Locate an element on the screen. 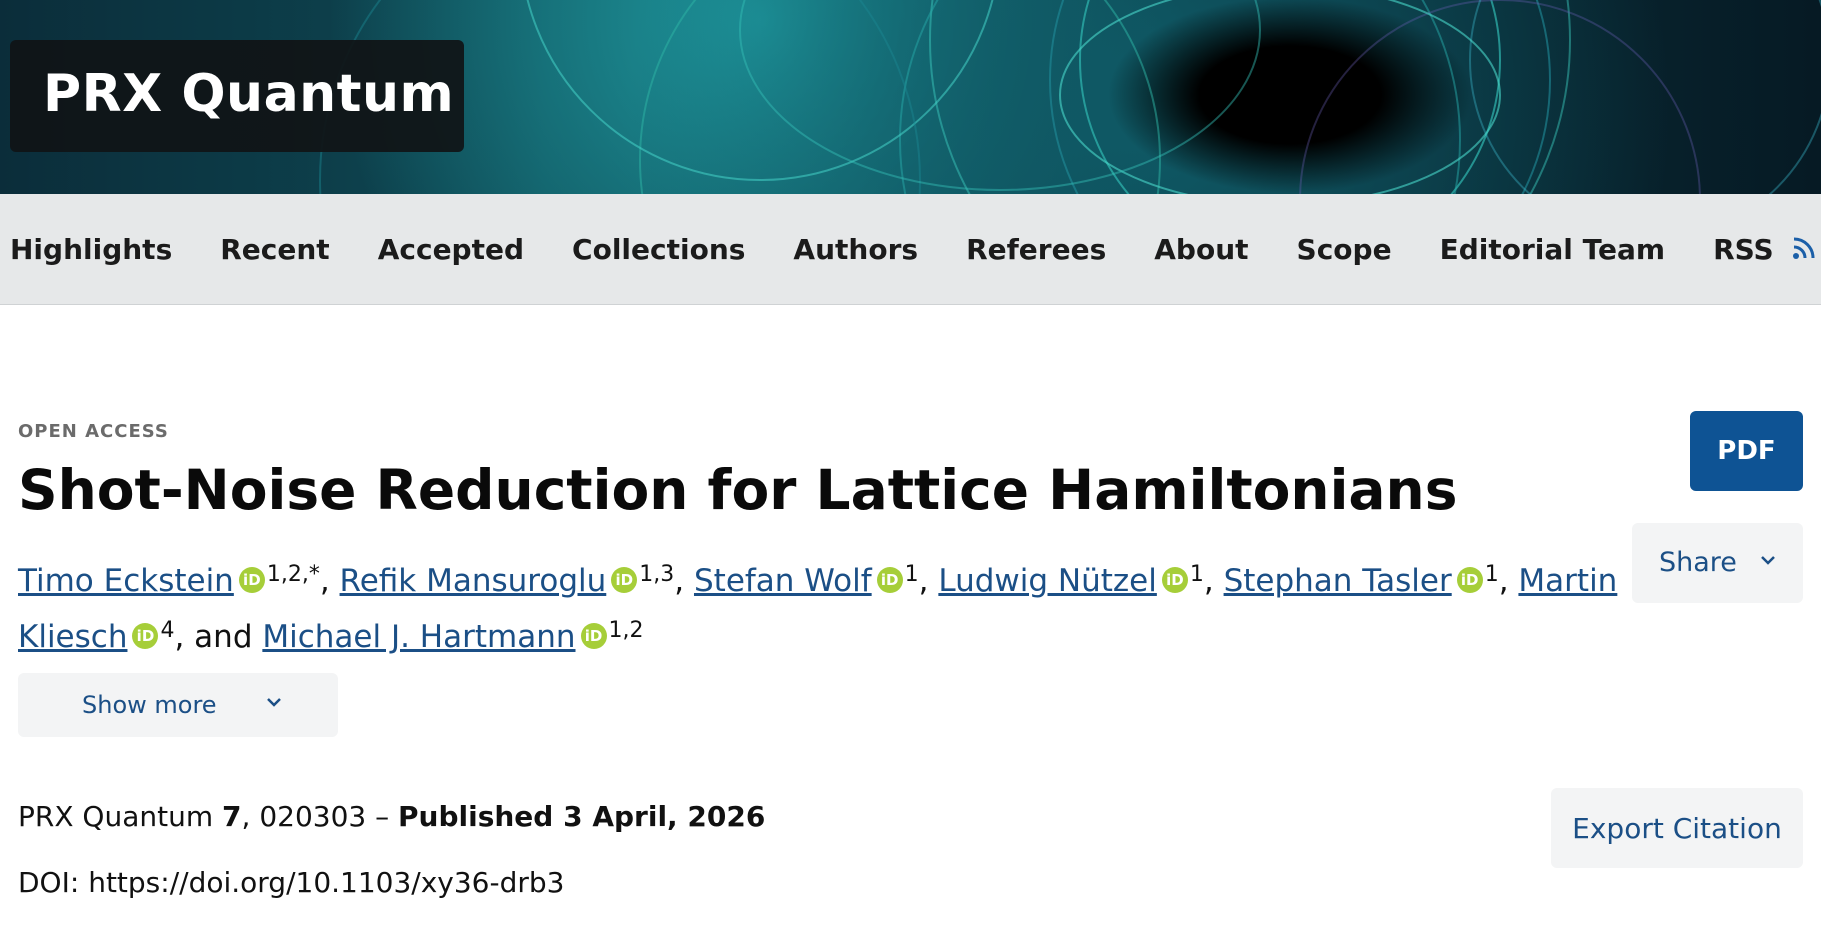 This screenshot has width=1821, height=934. show-more-button: Show more is located at coordinates (178, 705).